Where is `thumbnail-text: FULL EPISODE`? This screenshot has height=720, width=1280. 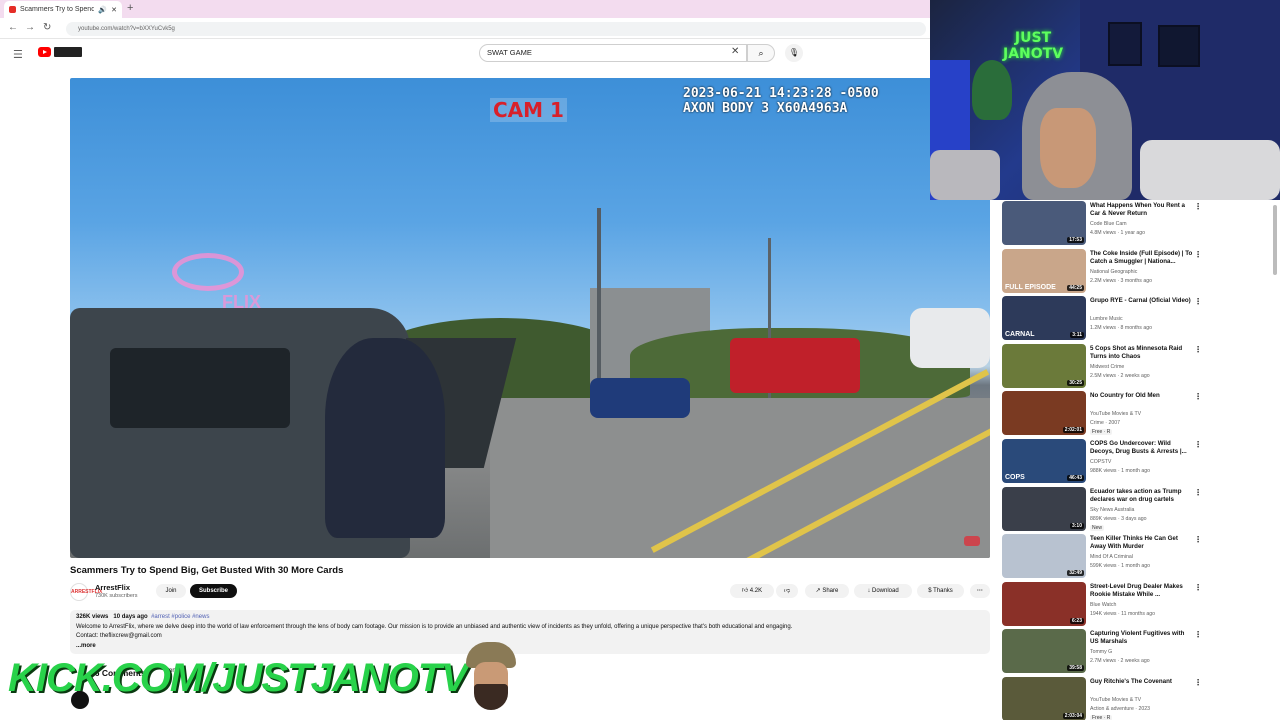 thumbnail-text: FULL EPISODE is located at coordinates (1030, 287).